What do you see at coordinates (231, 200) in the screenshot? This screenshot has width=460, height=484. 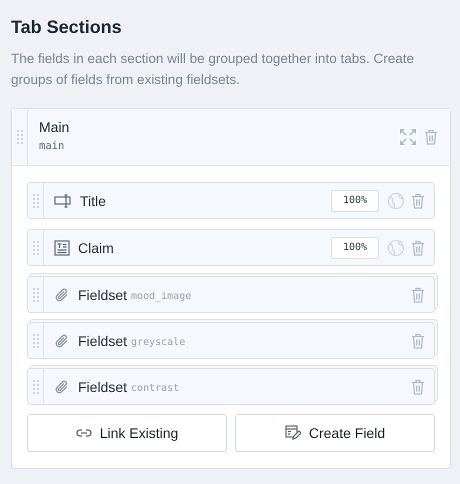 I see `field-row: Title 100%` at bounding box center [231, 200].